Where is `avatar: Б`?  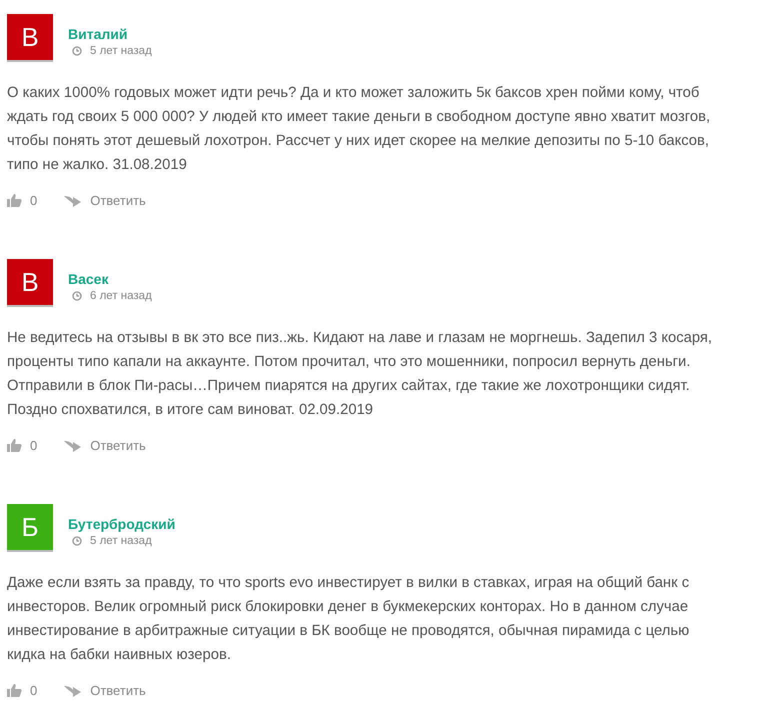
avatar: Б is located at coordinates (30, 528).